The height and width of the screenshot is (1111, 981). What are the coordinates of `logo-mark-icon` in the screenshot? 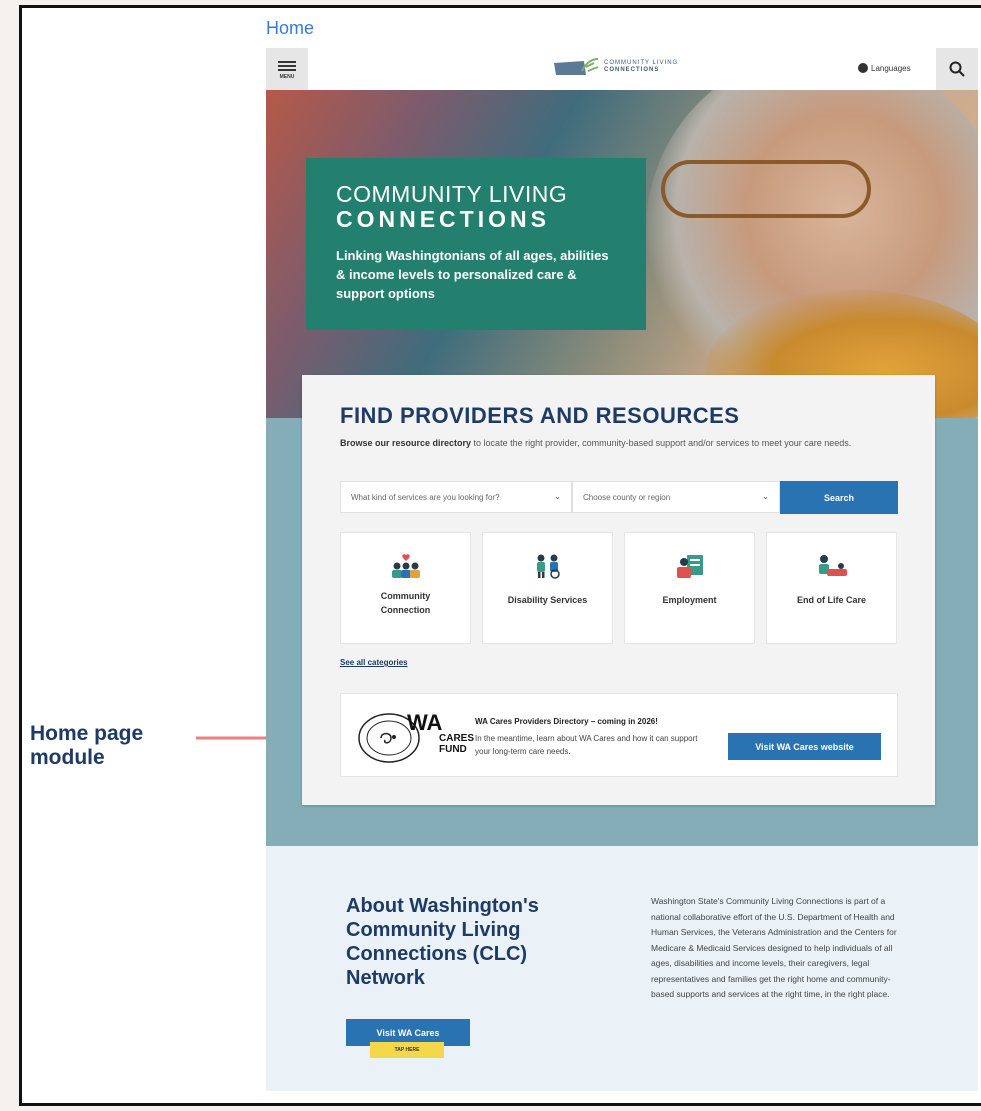 It's located at (576, 66).